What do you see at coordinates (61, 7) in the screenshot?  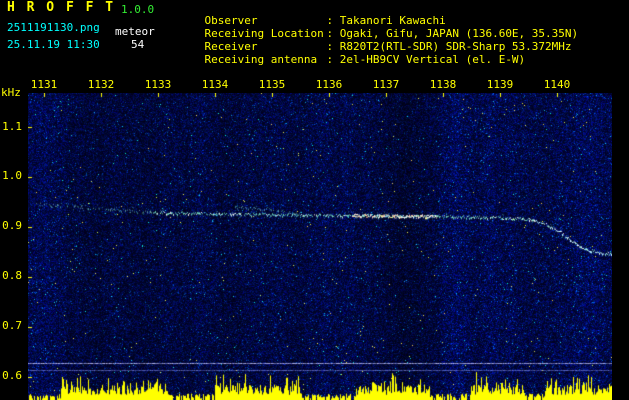 I see `app-title: H R O F F T` at bounding box center [61, 7].